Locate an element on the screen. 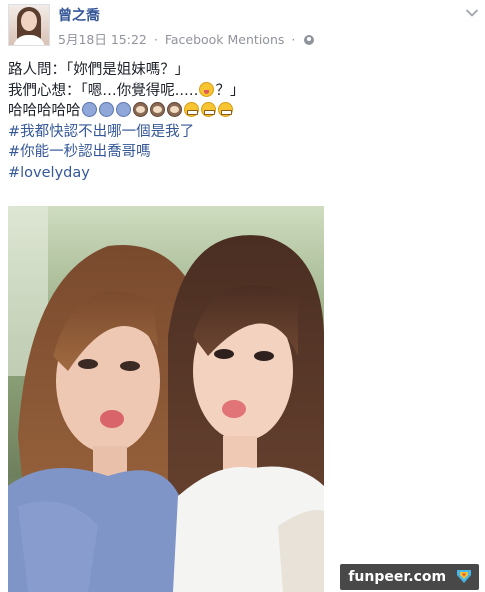  post-meta: 5月18日 15:22 · Facebook Mentions · is located at coordinates (186, 38).